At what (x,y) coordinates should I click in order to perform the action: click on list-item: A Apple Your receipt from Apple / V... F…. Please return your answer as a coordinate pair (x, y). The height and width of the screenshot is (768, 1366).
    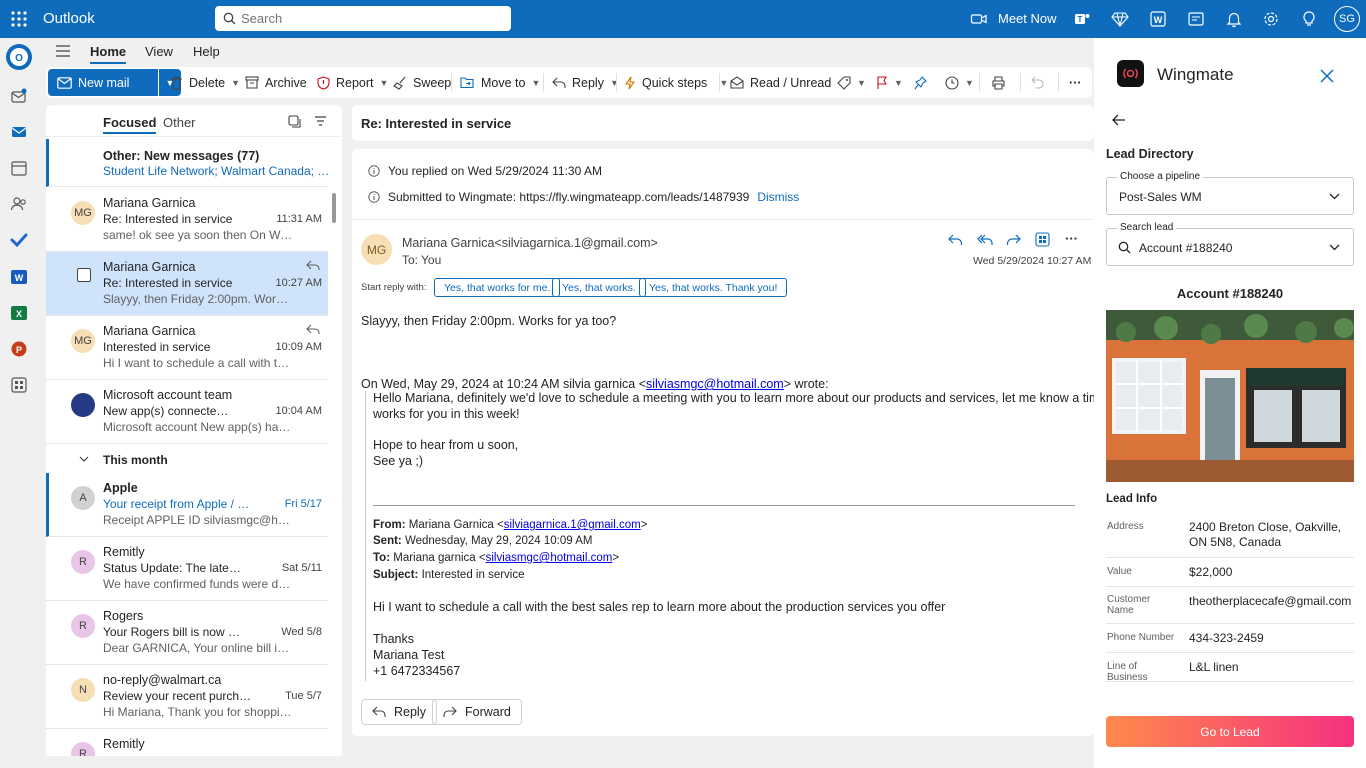
    Looking at the image, I should click on (187, 505).